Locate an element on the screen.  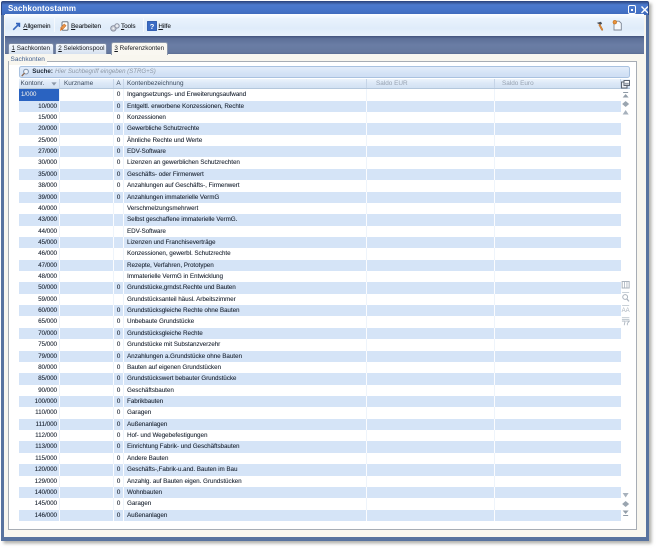
svg-text: AA is located at coordinates (625, 310).